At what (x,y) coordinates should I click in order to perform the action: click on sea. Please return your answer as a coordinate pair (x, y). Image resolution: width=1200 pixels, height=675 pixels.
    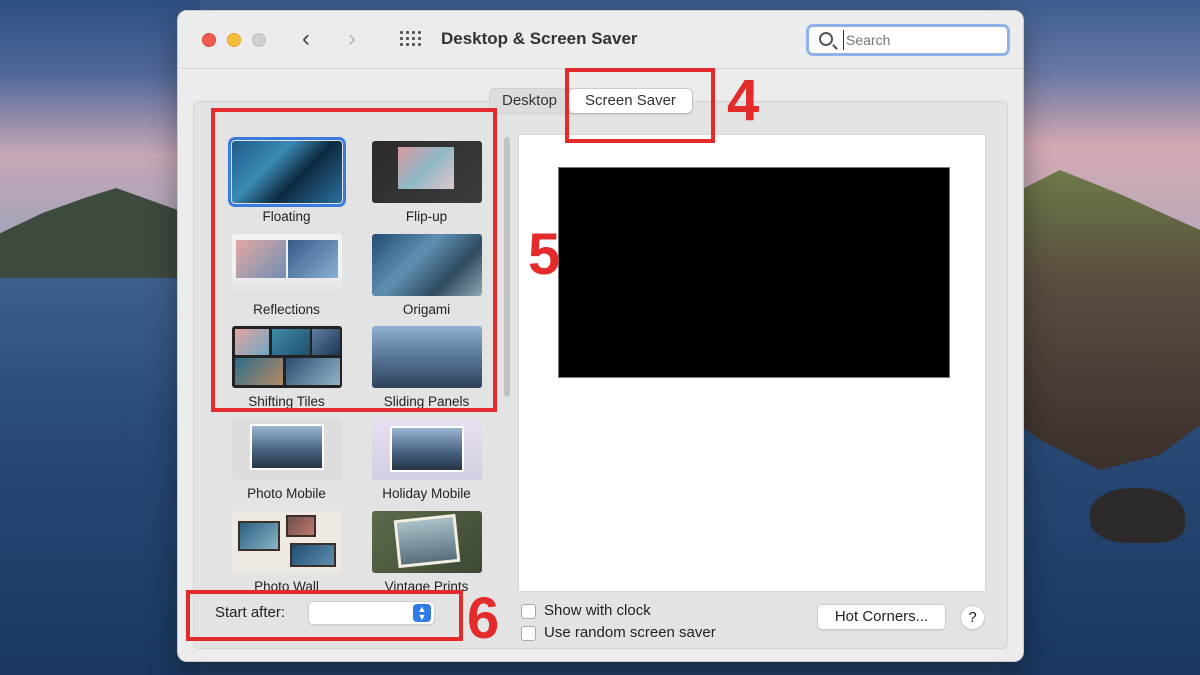
    Looking at the image, I should click on (100, 462).